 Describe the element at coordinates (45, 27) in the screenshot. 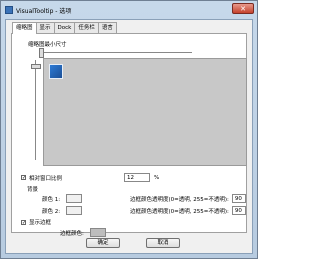

I see `tab-display: 显示` at that location.